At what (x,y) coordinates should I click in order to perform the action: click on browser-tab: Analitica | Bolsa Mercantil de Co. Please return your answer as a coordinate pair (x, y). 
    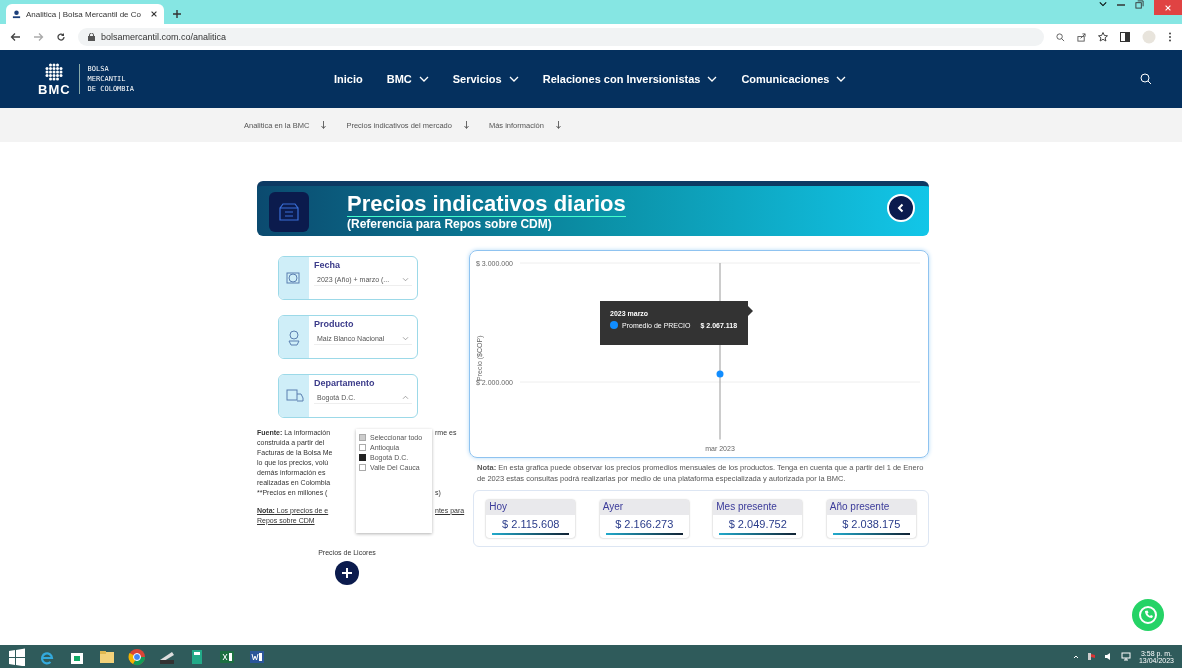
    Looking at the image, I should click on (85, 14).